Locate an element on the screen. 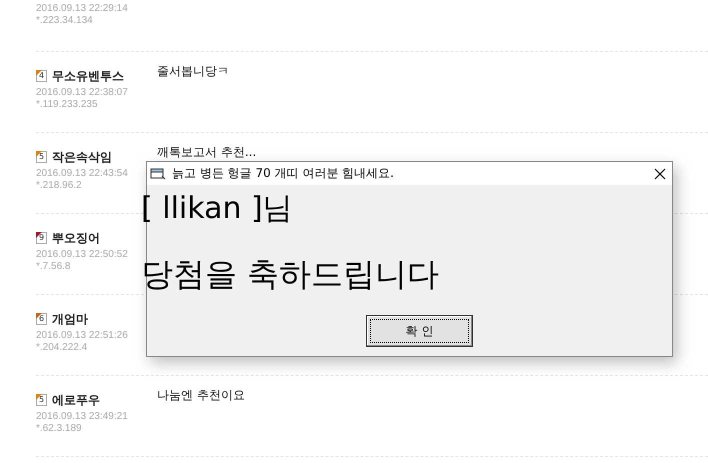  user-name: 에로푸우 is located at coordinates (76, 400).